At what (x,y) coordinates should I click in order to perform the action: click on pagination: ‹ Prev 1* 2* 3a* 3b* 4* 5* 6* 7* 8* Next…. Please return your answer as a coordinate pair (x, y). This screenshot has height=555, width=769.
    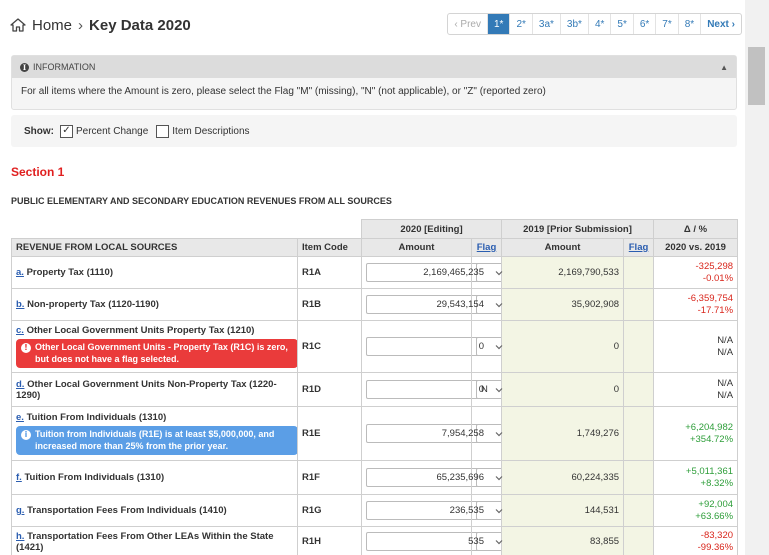
    Looking at the image, I should click on (594, 24).